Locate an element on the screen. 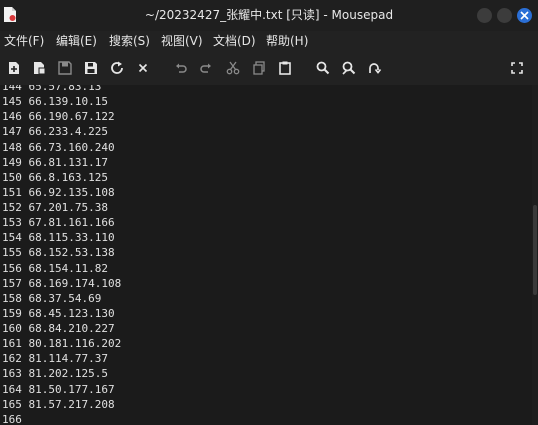 Image resolution: width=538 pixels, height=425 pixels. reload-button is located at coordinates (117, 68).